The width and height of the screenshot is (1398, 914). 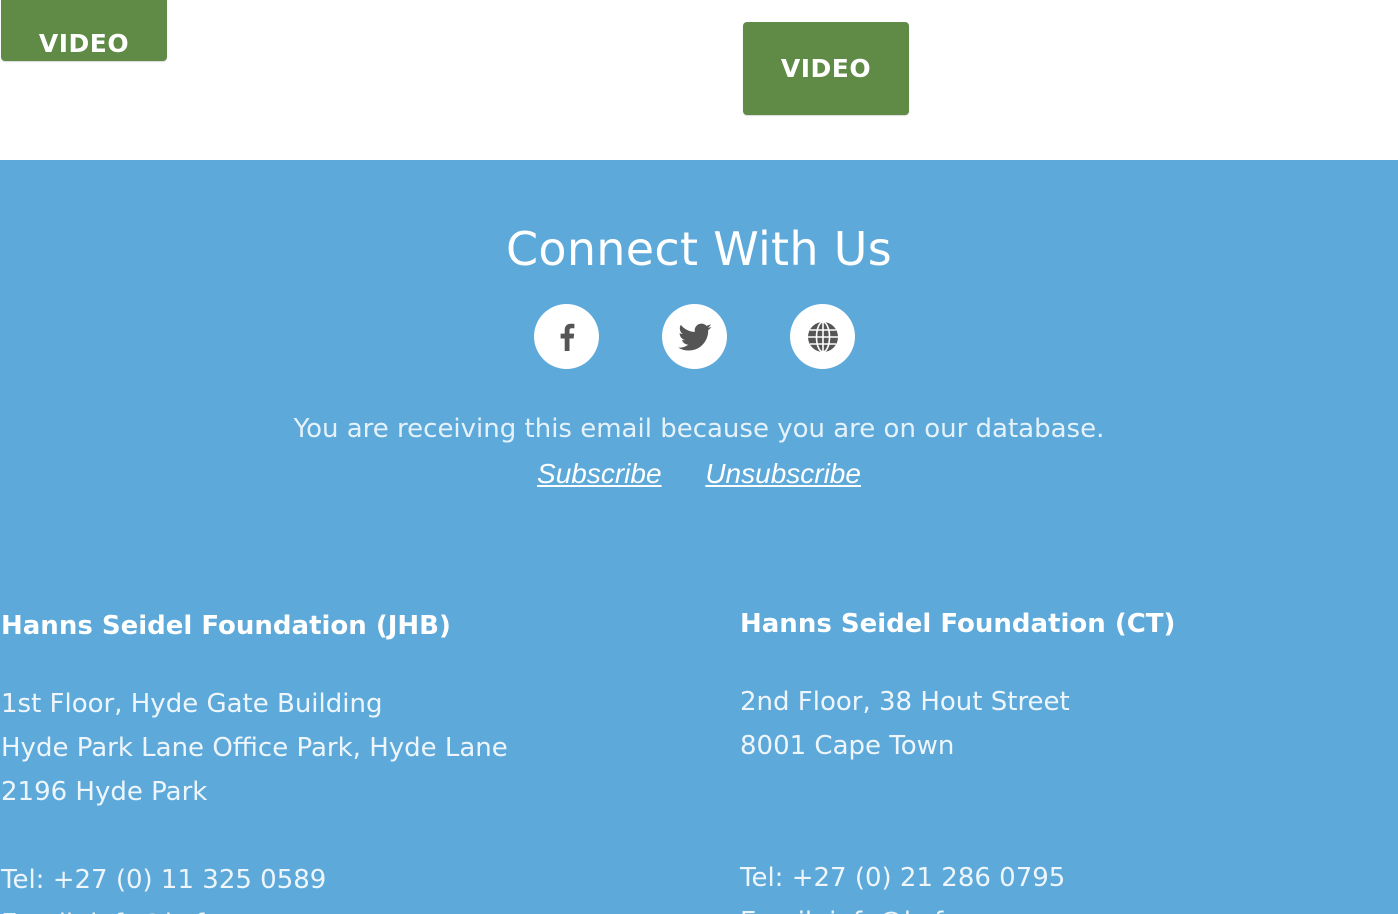 What do you see at coordinates (104, 792) in the screenshot?
I see `office-jhb-address-line3: 2196 Hyde Park` at bounding box center [104, 792].